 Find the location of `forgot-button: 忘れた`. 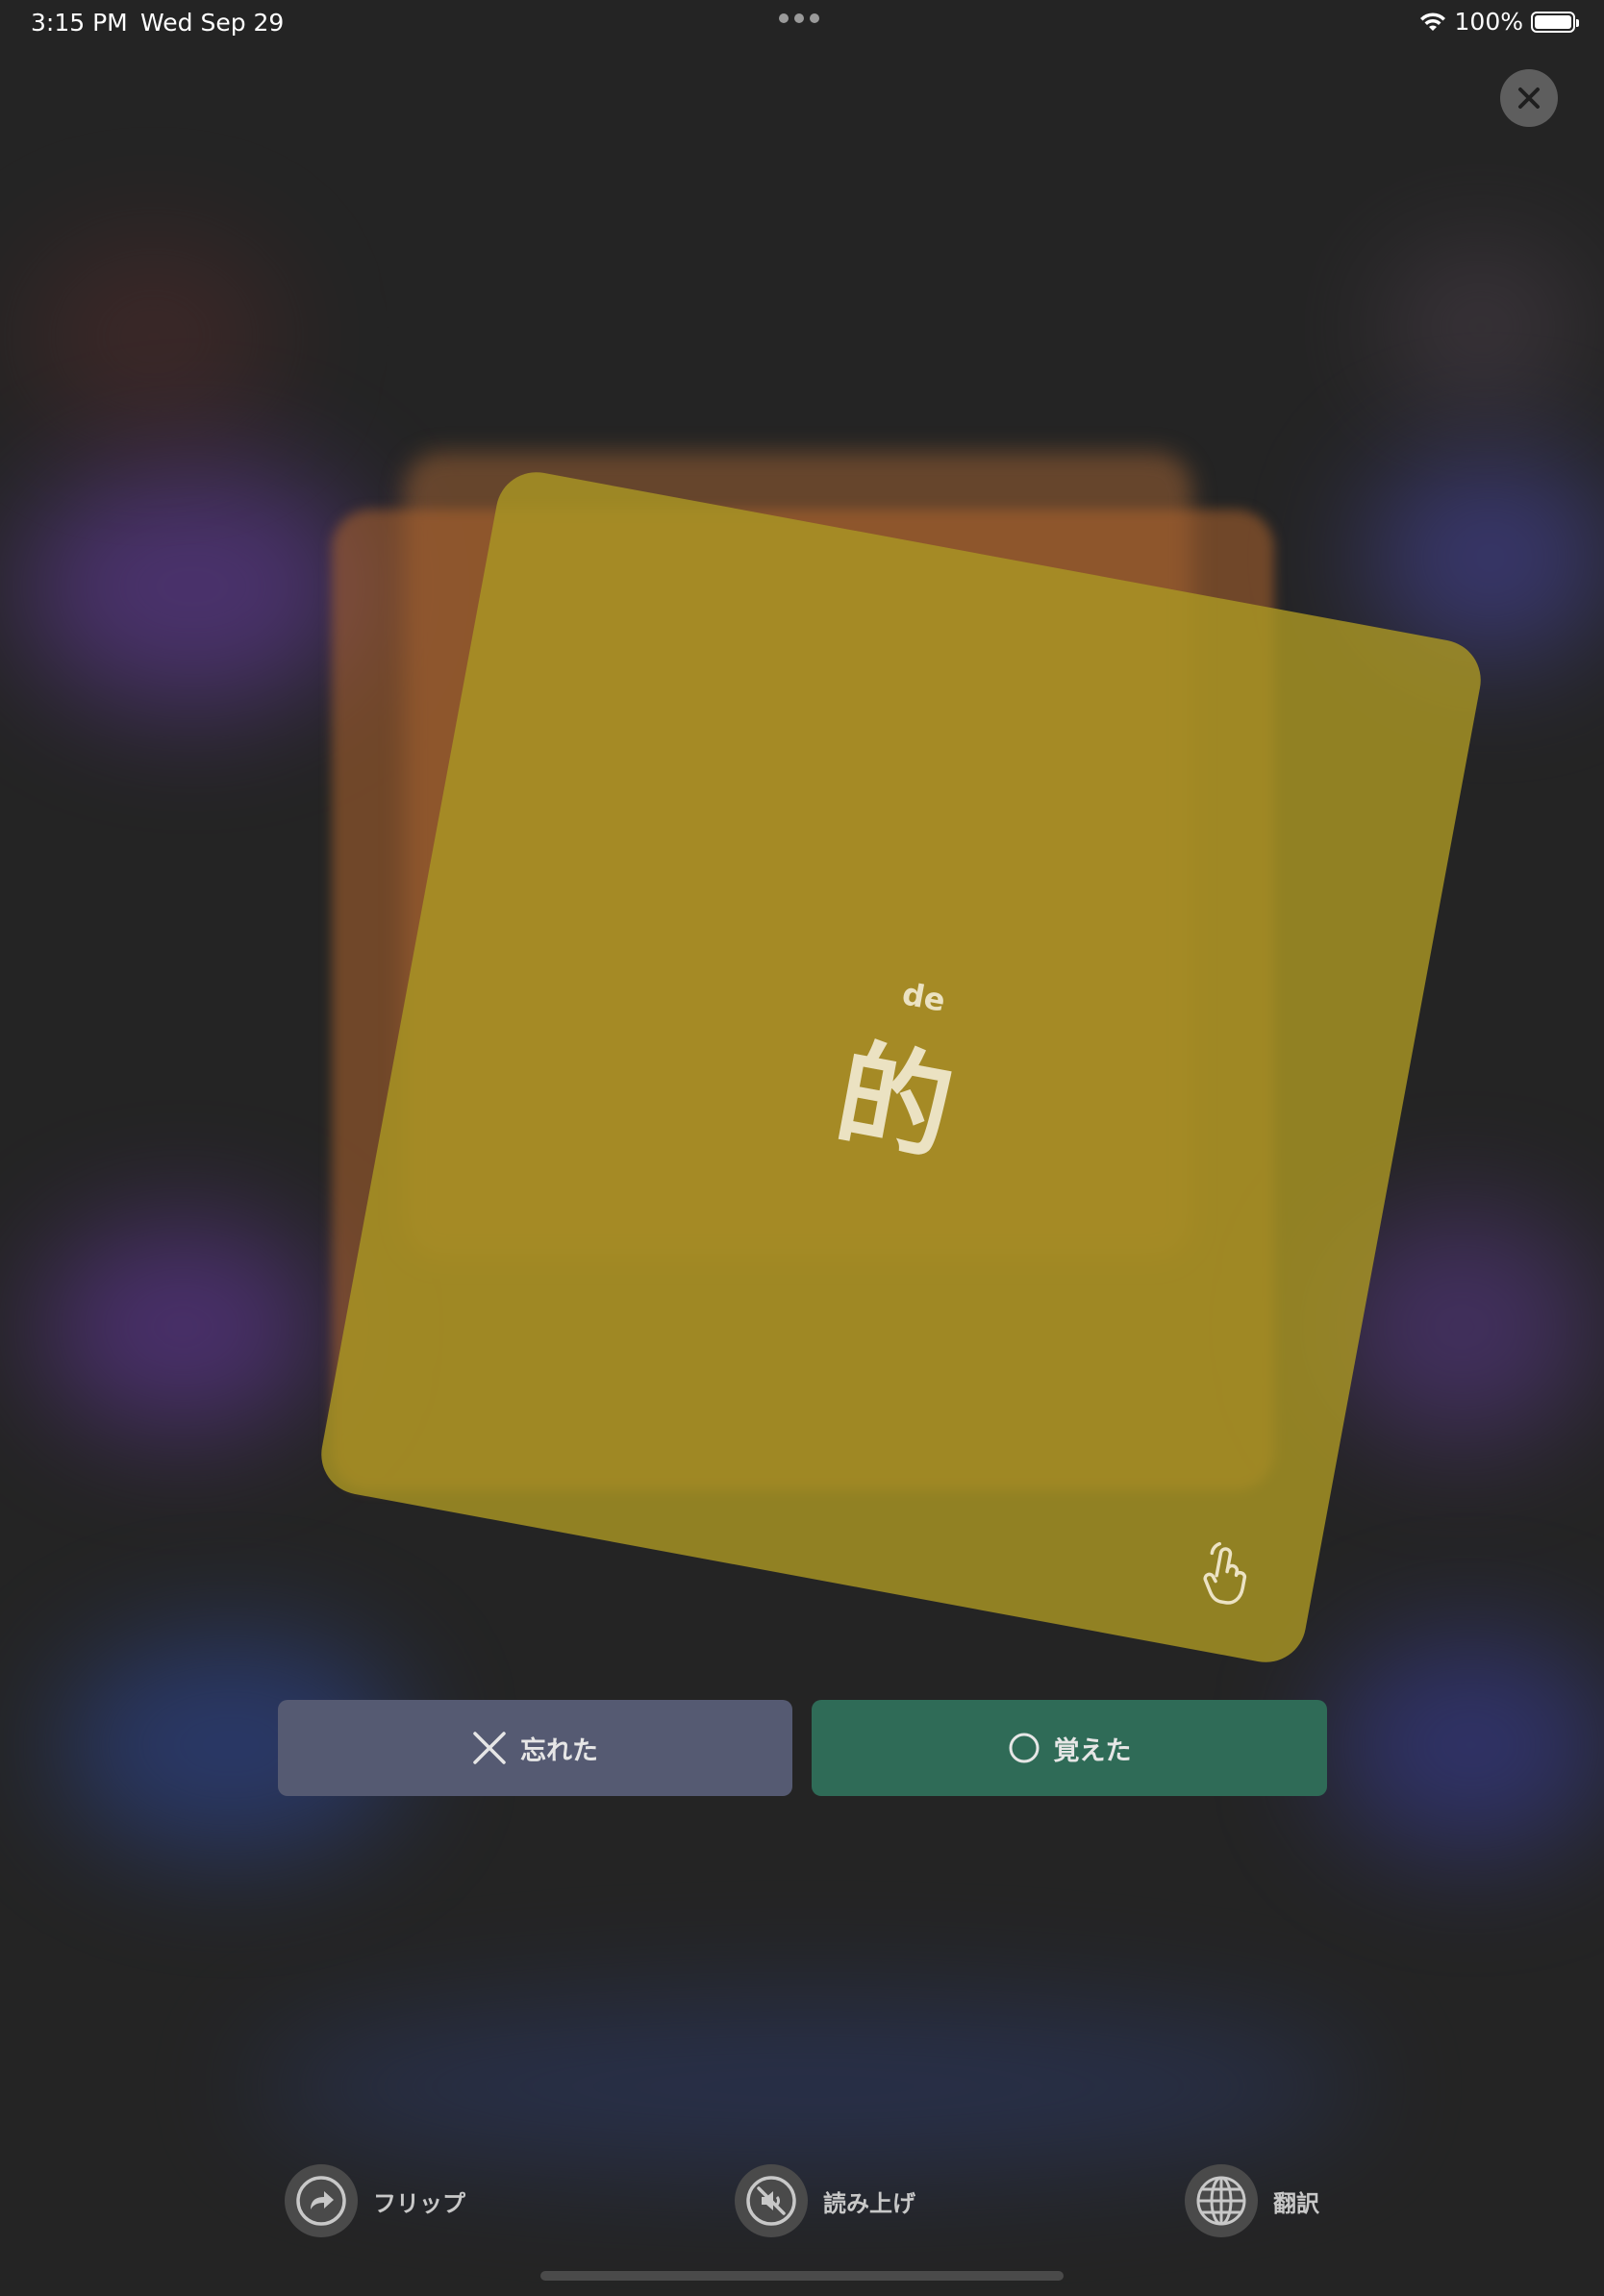

forgot-button: 忘れた is located at coordinates (535, 1748).